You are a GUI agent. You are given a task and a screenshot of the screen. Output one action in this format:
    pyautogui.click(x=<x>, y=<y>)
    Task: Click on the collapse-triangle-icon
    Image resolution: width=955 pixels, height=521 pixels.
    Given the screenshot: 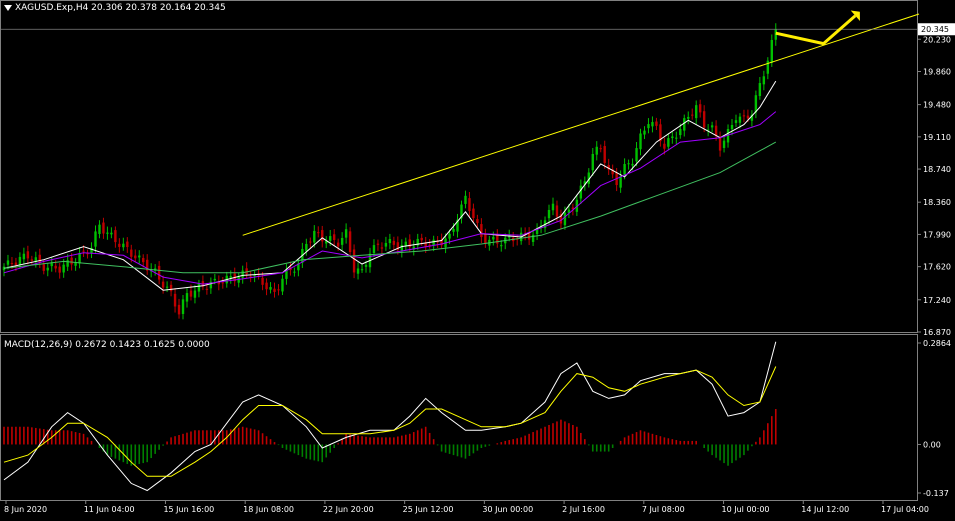 What is the action you would take?
    pyautogui.click(x=8, y=7)
    